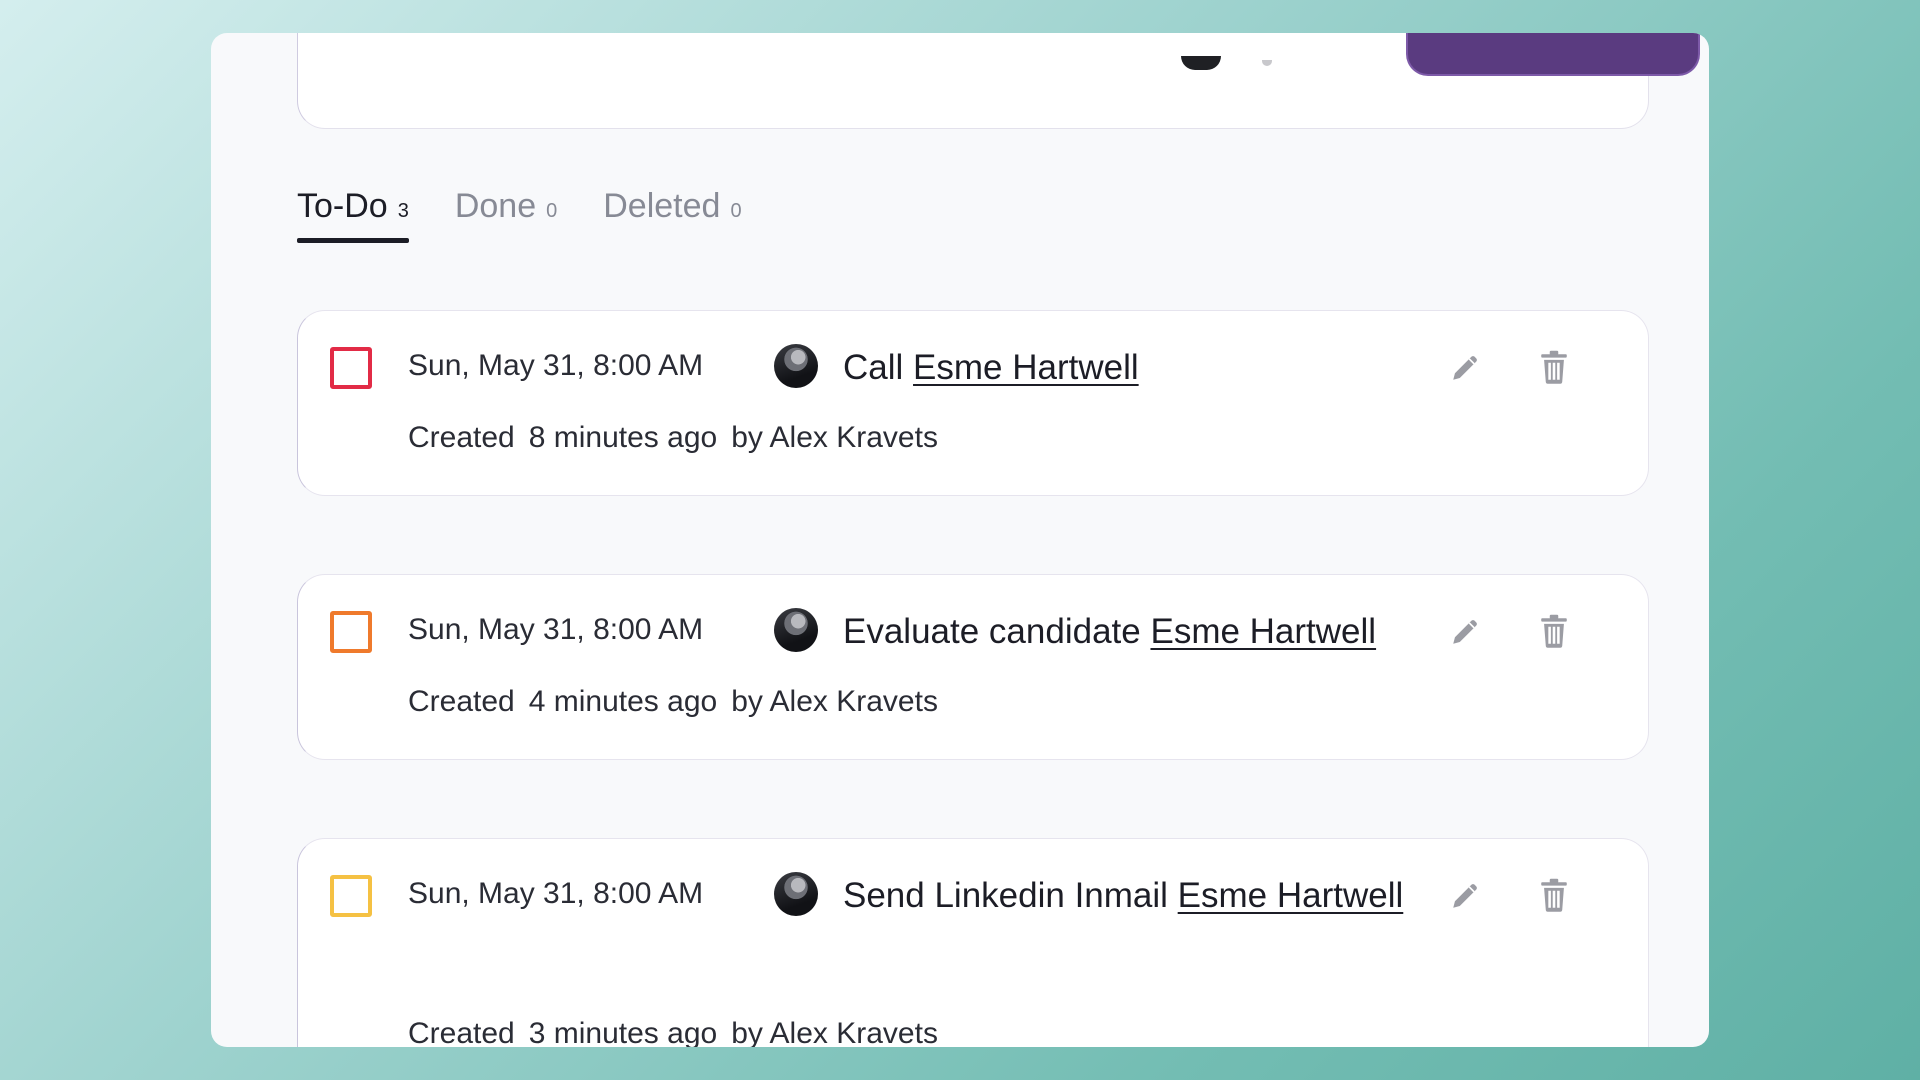 This screenshot has height=1080, width=1920. What do you see at coordinates (1553, 54) in the screenshot?
I see `header-action-button` at bounding box center [1553, 54].